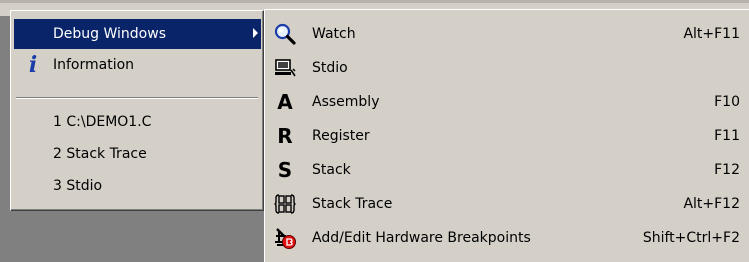  I want to click on menu-item-recent-demo1: 1 C:\DEMO1.C, so click(137, 122).